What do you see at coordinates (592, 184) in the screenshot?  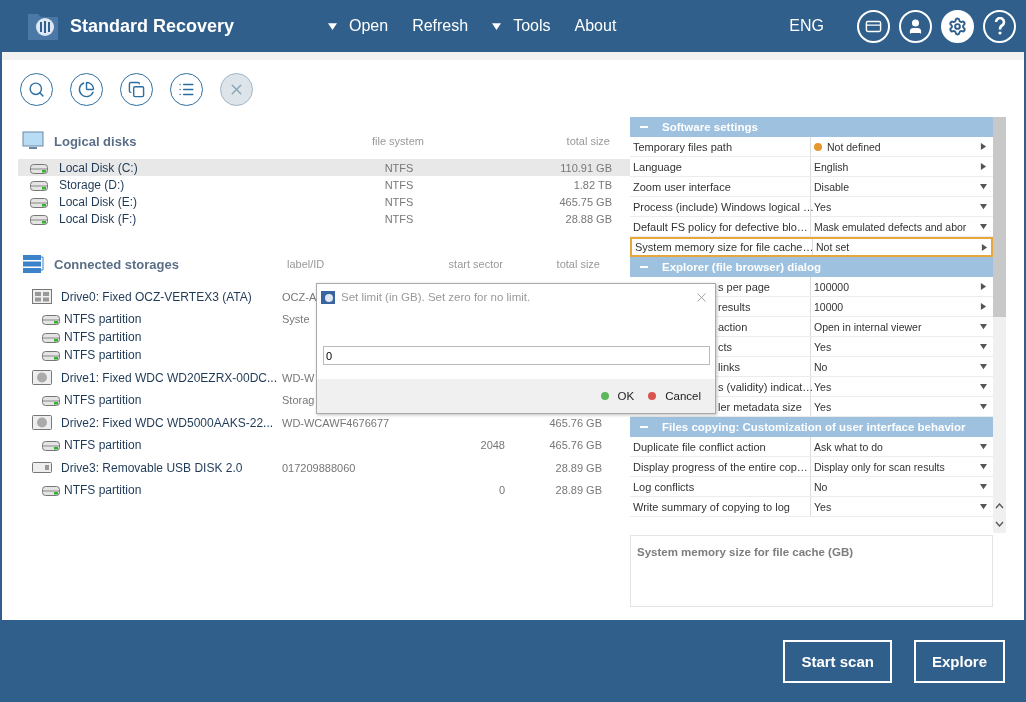 I see `total-size: 1.82 TB` at bounding box center [592, 184].